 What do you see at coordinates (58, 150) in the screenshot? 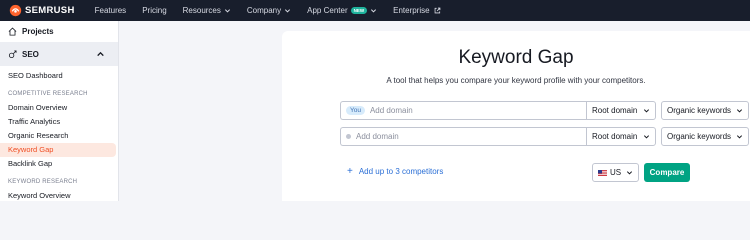
I see `sidebar-item-keyword-gap: Keyword Gap` at bounding box center [58, 150].